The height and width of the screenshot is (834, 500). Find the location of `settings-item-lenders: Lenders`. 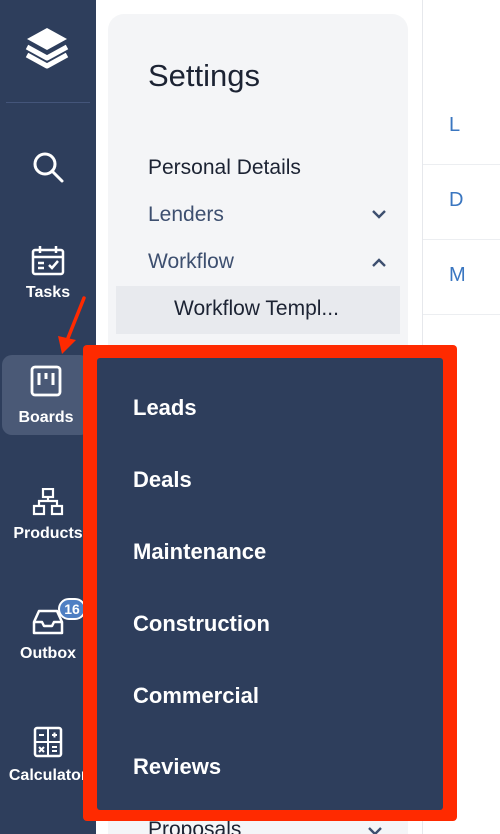

settings-item-lenders: Lenders is located at coordinates (186, 215).